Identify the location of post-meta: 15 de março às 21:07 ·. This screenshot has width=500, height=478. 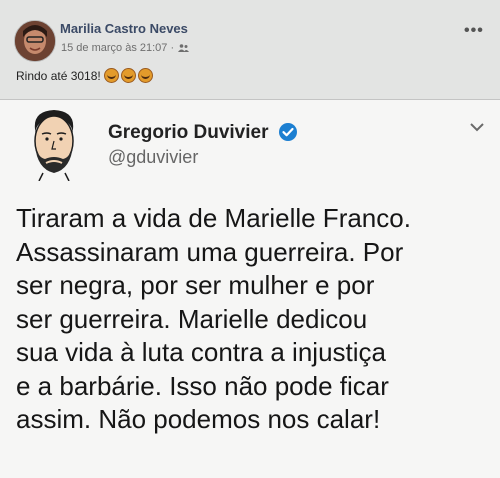
(125, 48).